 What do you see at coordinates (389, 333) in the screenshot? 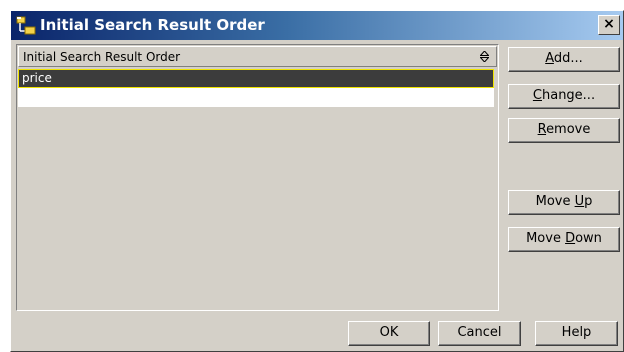
I see `ok-button: OK` at bounding box center [389, 333].